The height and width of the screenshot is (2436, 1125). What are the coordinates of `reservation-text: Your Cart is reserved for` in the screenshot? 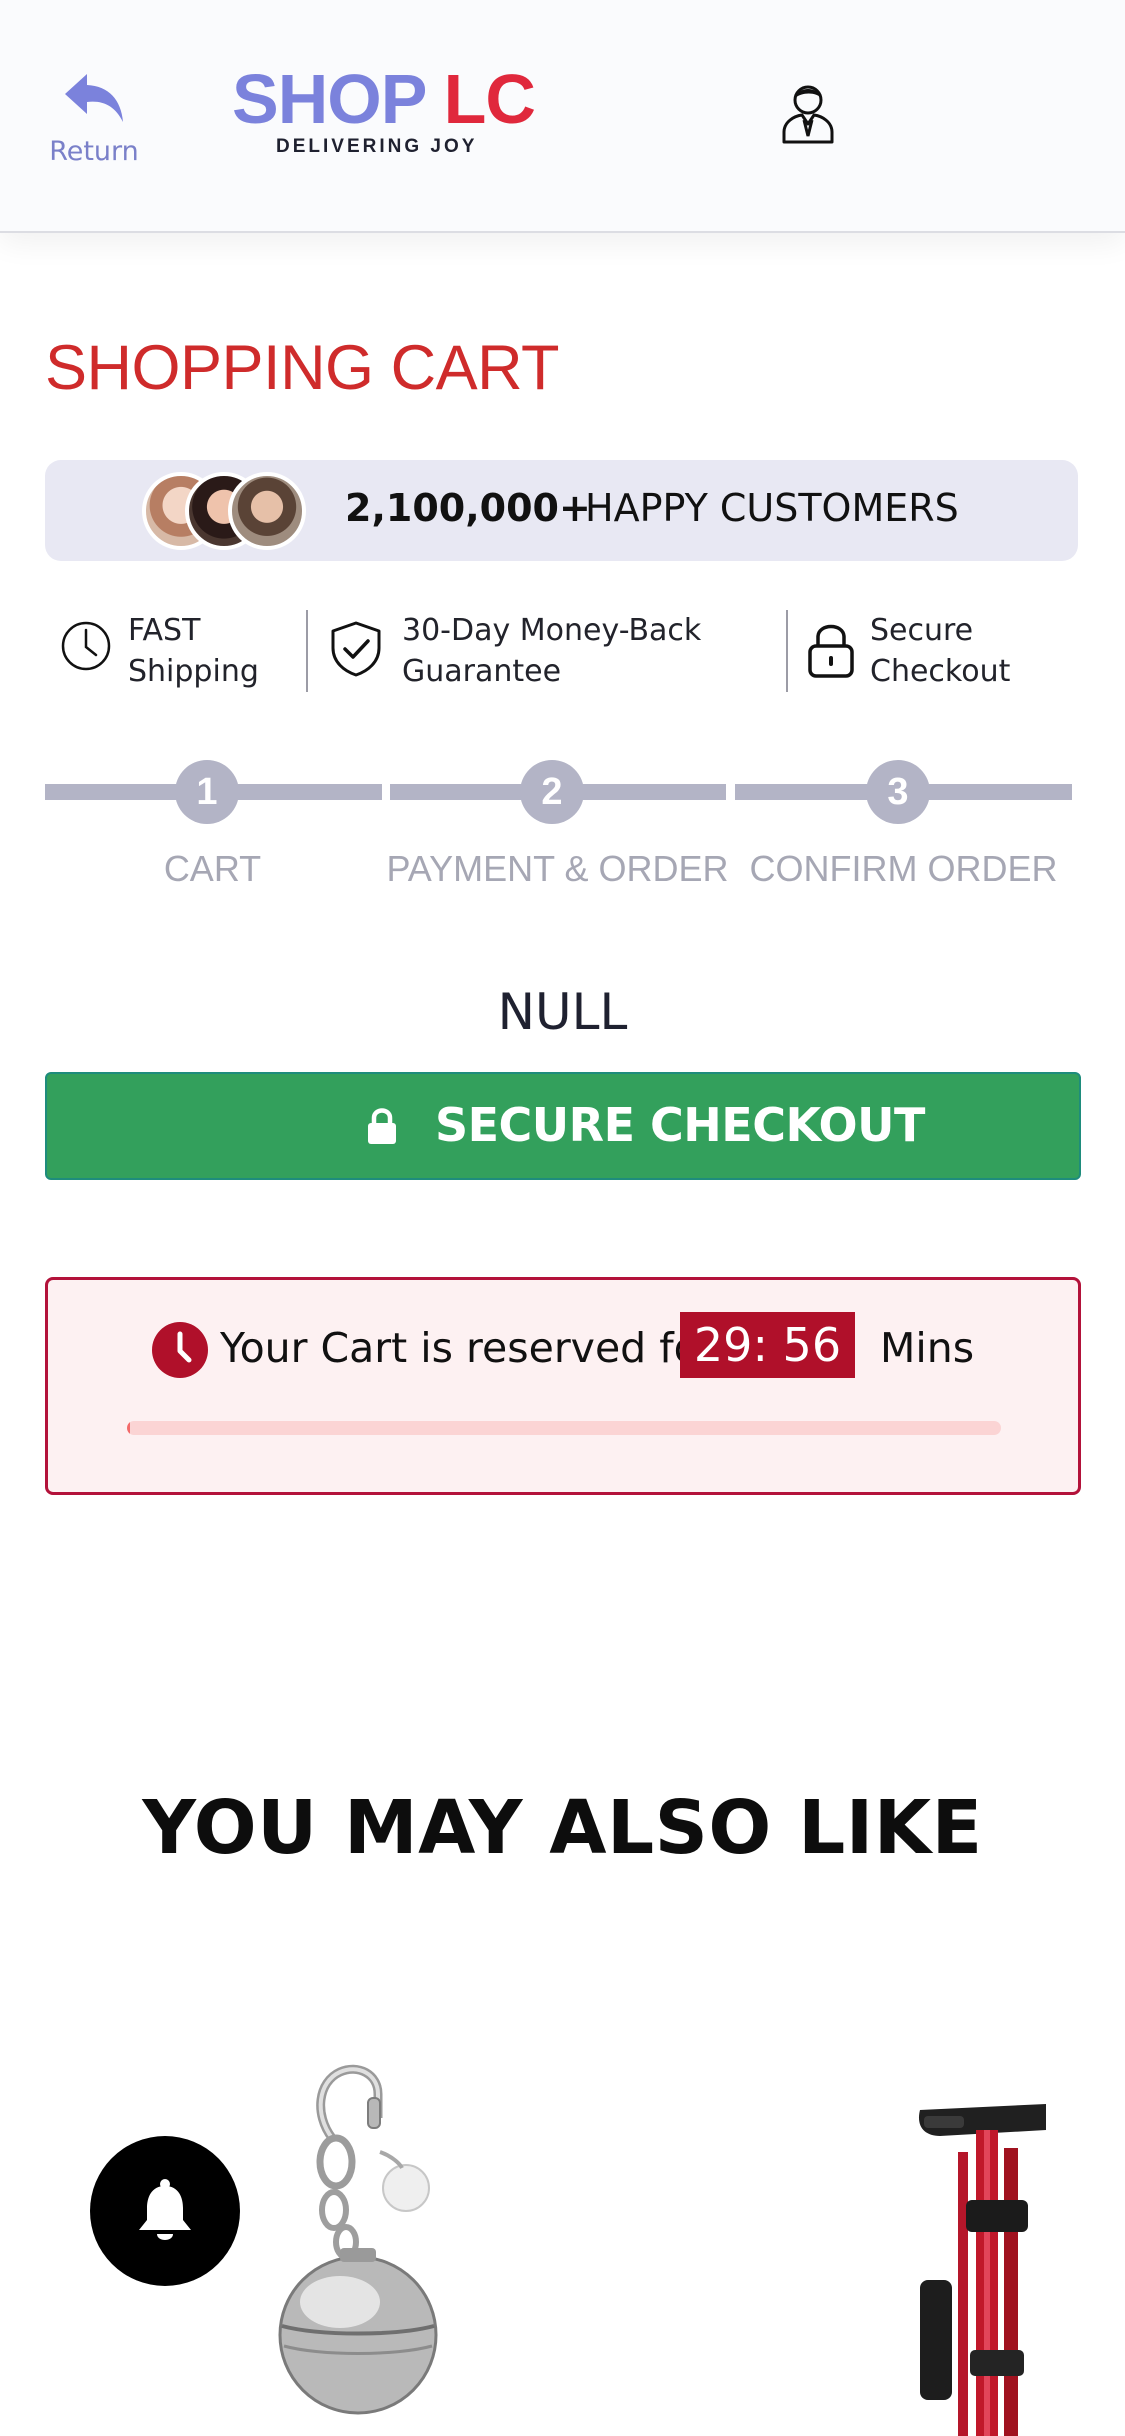 It's located at (468, 1348).